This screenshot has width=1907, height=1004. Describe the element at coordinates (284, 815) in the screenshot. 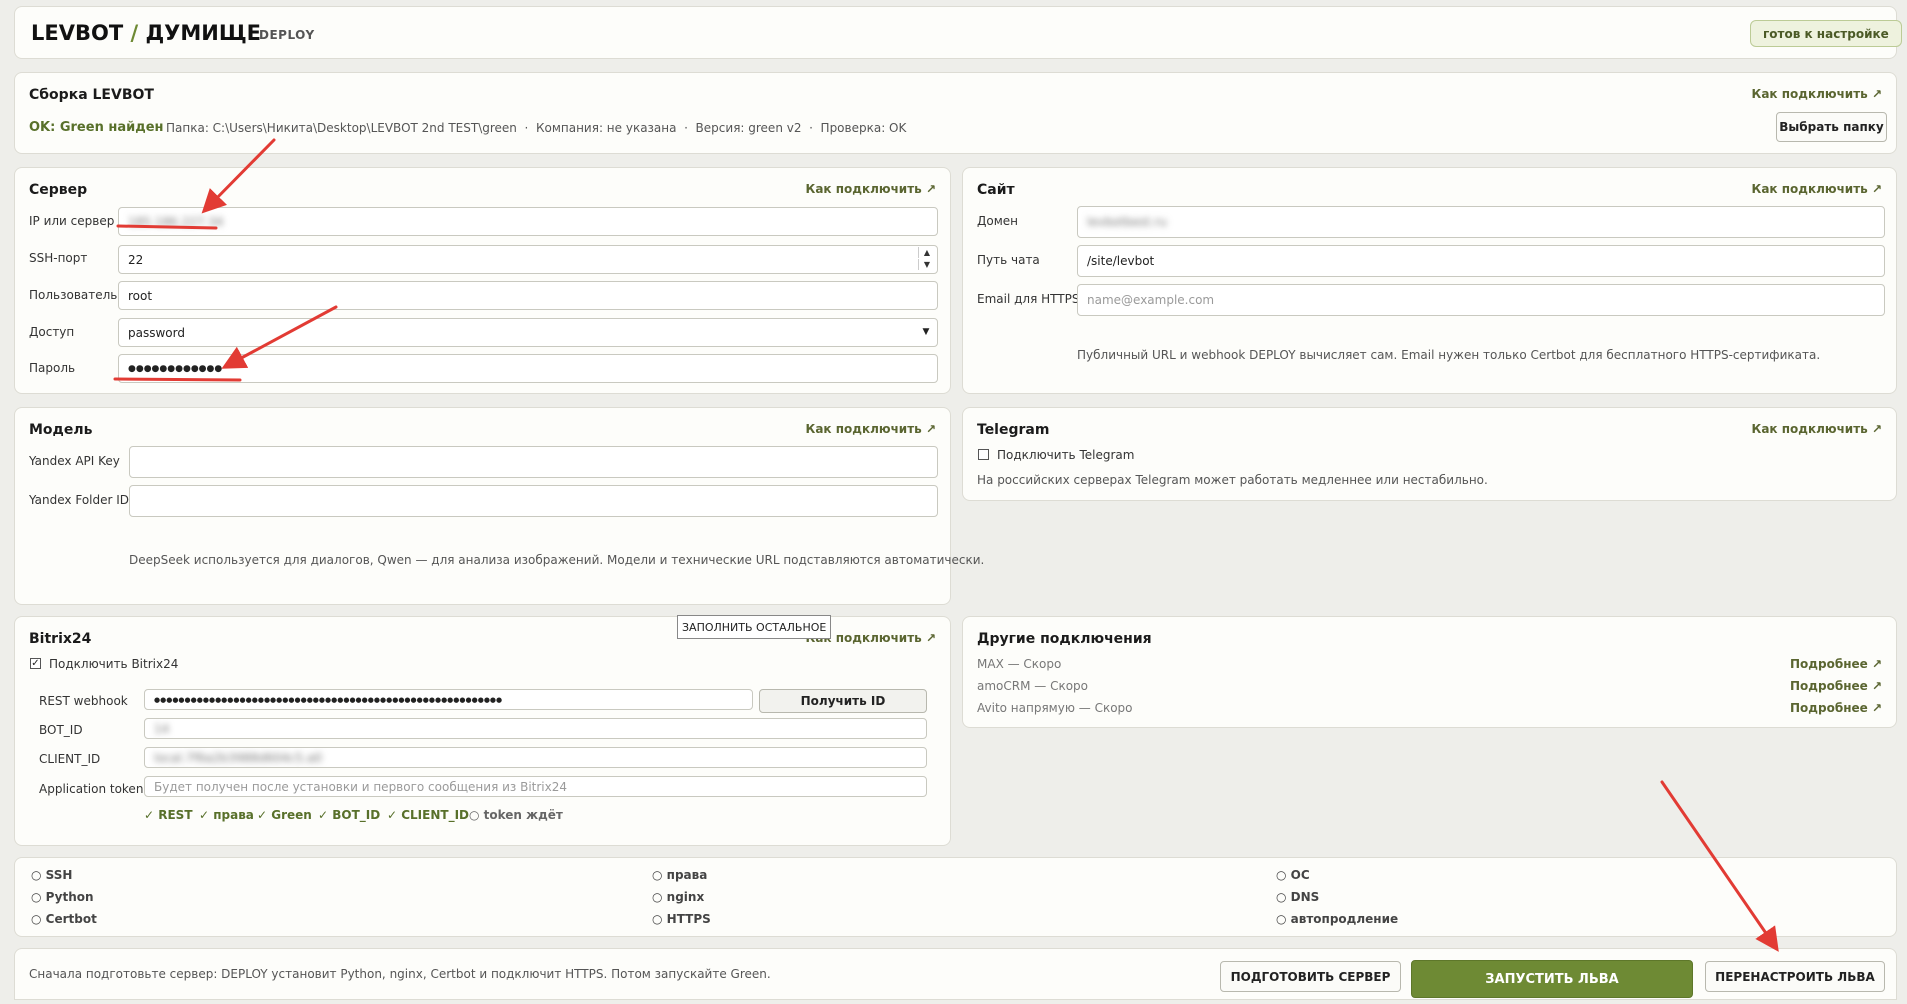

I see `check-green: ✓ Green` at that location.